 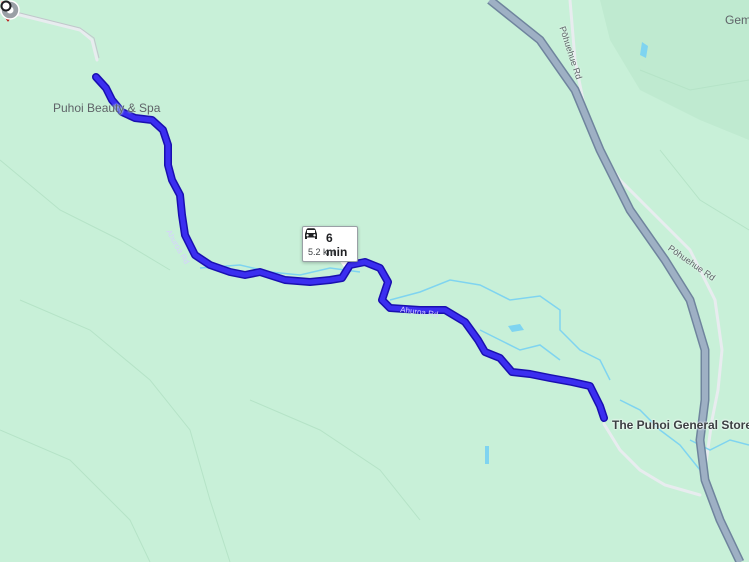 I want to click on poi-label-origin: Puhoi Beauty & Spa, so click(x=106, y=108).